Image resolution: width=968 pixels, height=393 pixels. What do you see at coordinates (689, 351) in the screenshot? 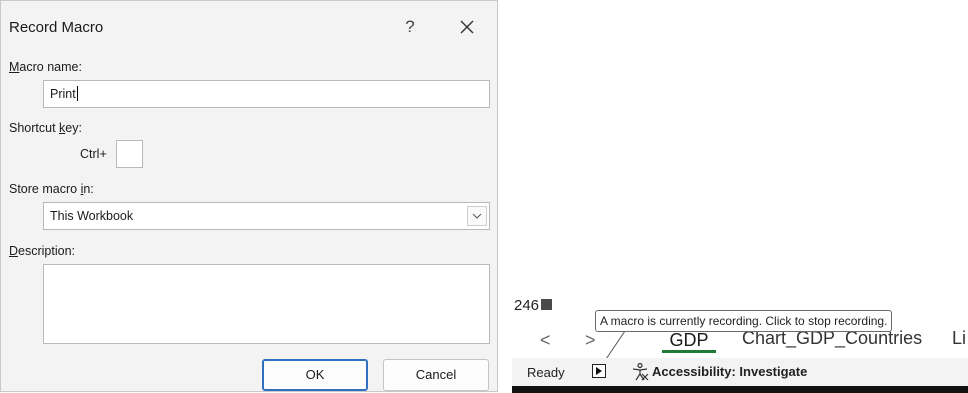
I see `active-tab-indicator` at bounding box center [689, 351].